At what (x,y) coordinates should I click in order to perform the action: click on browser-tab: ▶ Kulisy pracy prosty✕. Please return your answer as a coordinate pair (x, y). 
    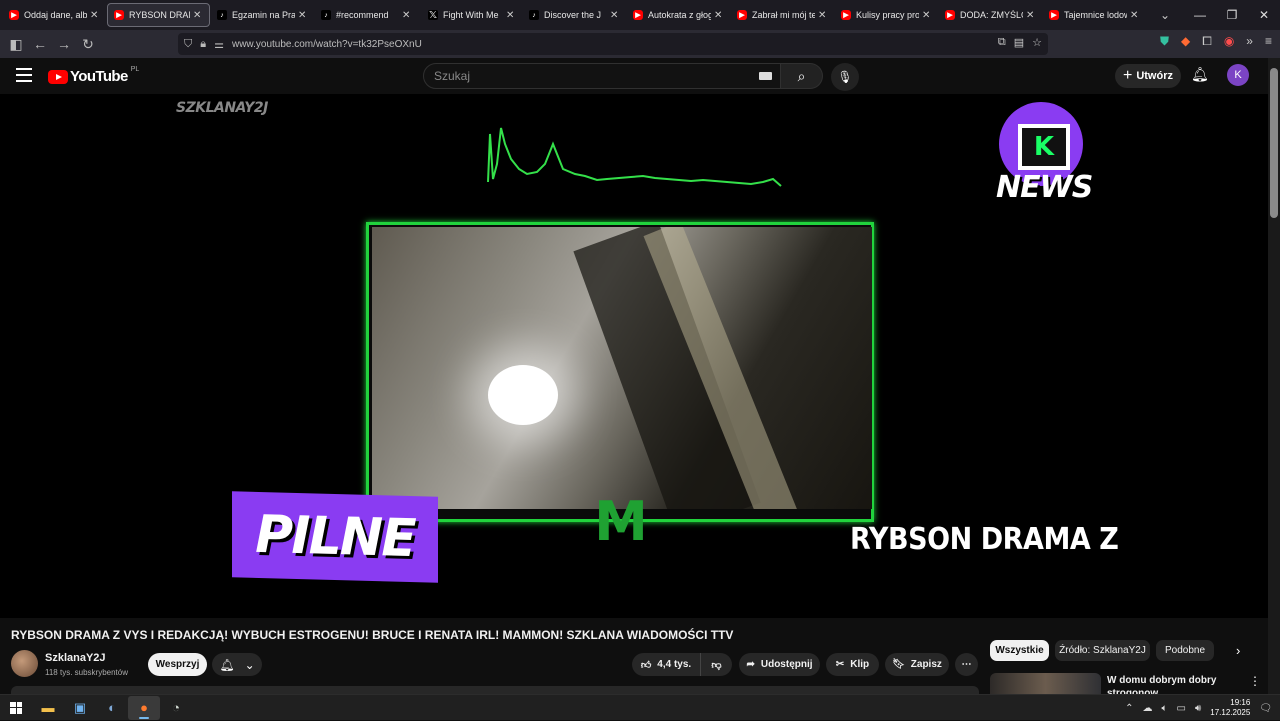
    Looking at the image, I should click on (886, 15).